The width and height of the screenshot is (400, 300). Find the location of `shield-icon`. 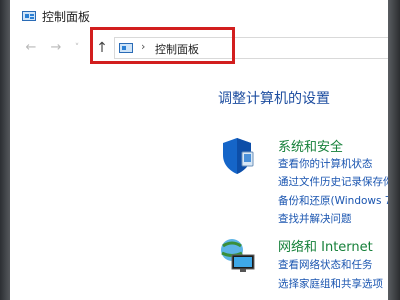

shield-icon is located at coordinates (237, 156).